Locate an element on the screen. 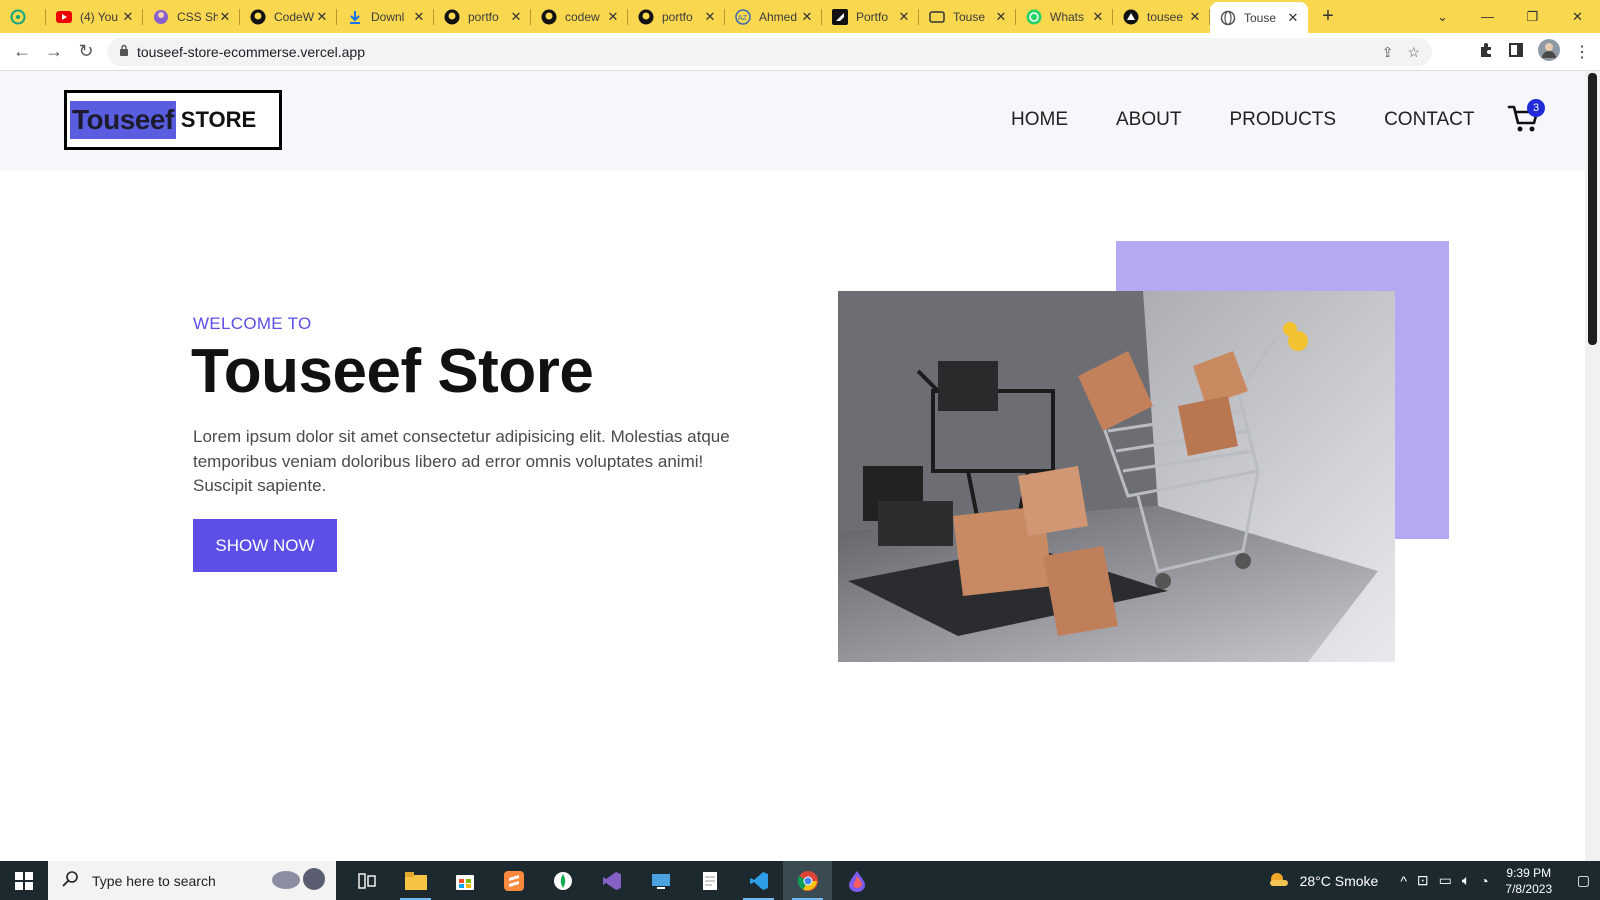  tab-framer-portfolio: Portfo ✕ is located at coordinates (870, 16).